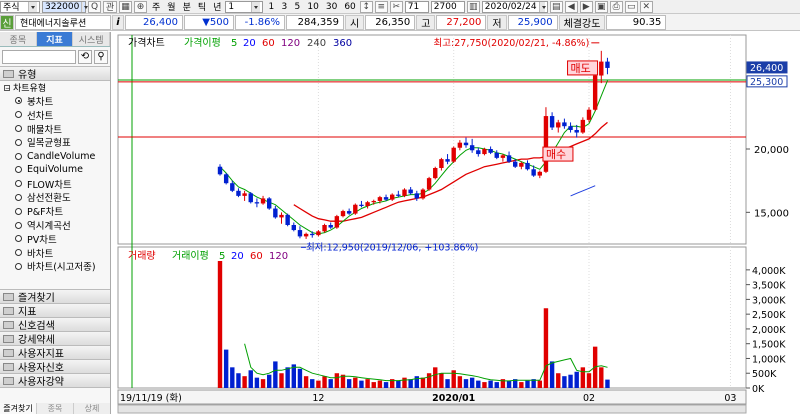 Image resolution: width=800 pixels, height=414 pixels. I want to click on chart-type-item: 바차트, so click(55, 253).